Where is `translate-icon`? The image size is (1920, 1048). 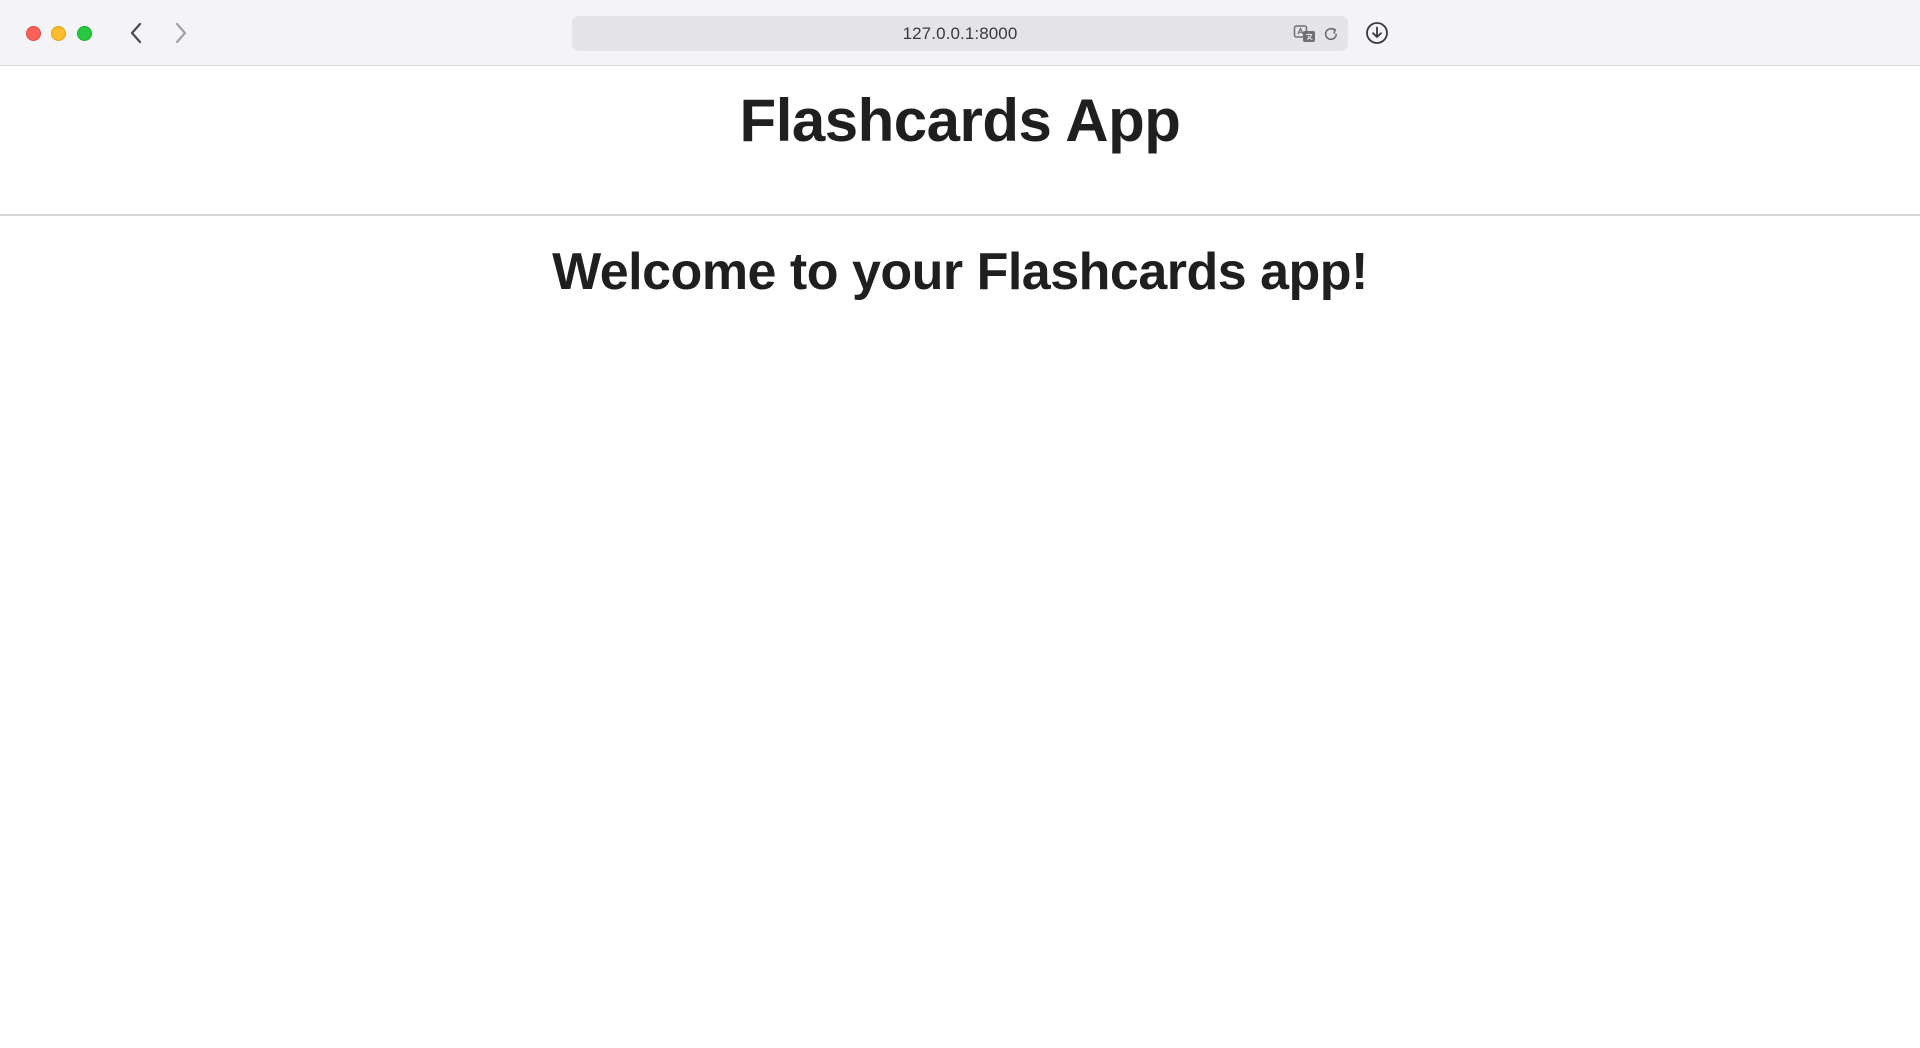
translate-icon is located at coordinates (1304, 33).